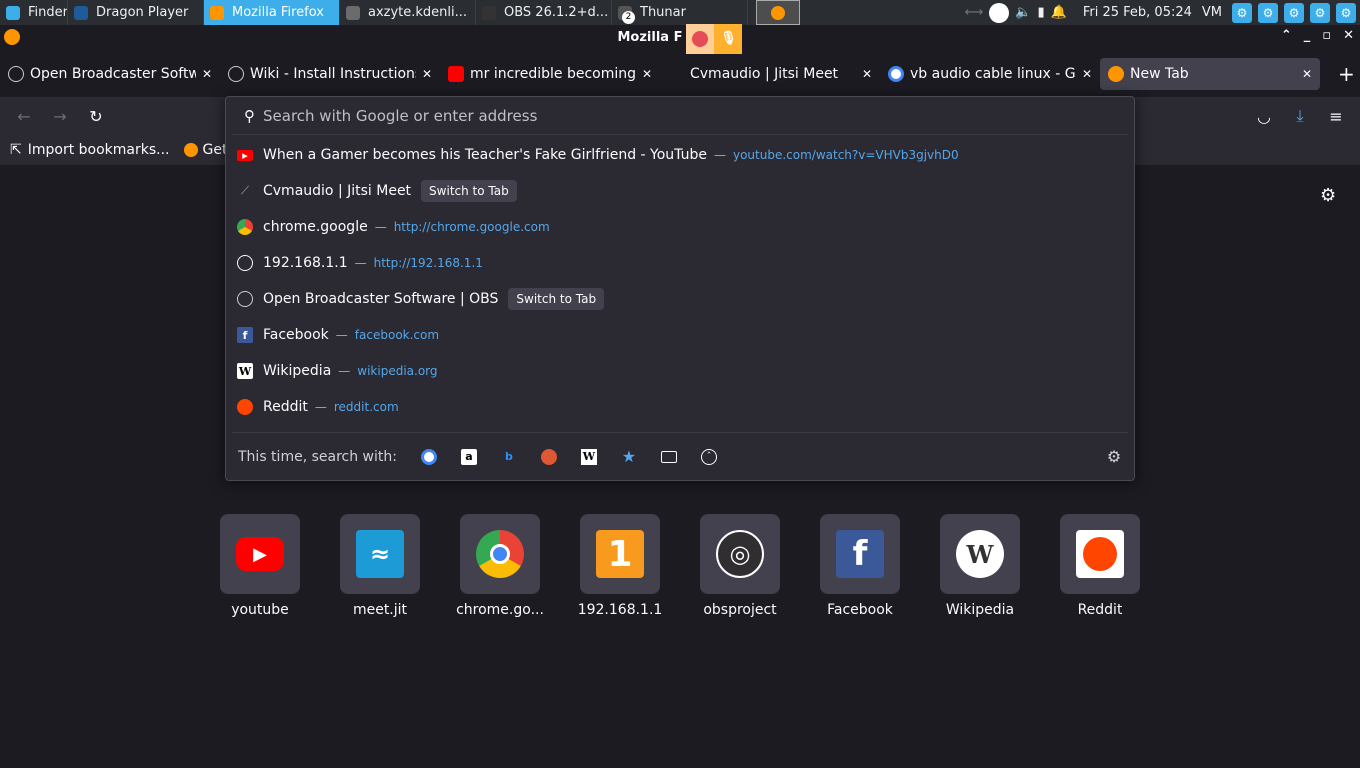  Describe the element at coordinates (680, 371) in the screenshot. I see `result-row: W Wikipedia — wikipedia.org` at that location.